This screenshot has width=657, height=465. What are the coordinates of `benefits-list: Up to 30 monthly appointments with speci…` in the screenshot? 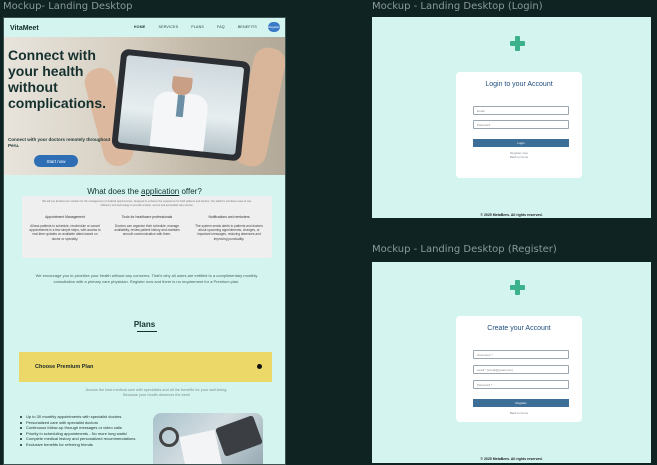 It's located at (84, 430).